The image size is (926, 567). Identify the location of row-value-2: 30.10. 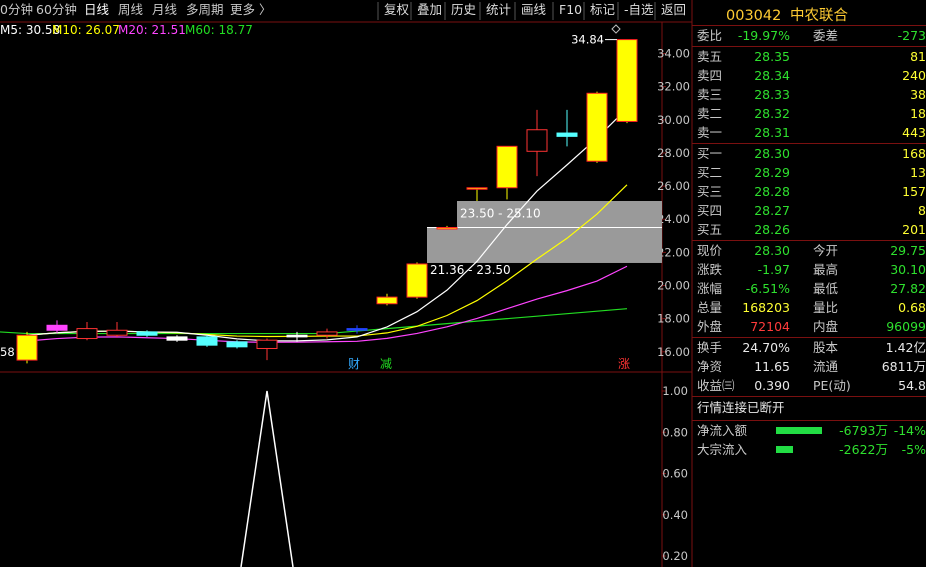
(908, 269).